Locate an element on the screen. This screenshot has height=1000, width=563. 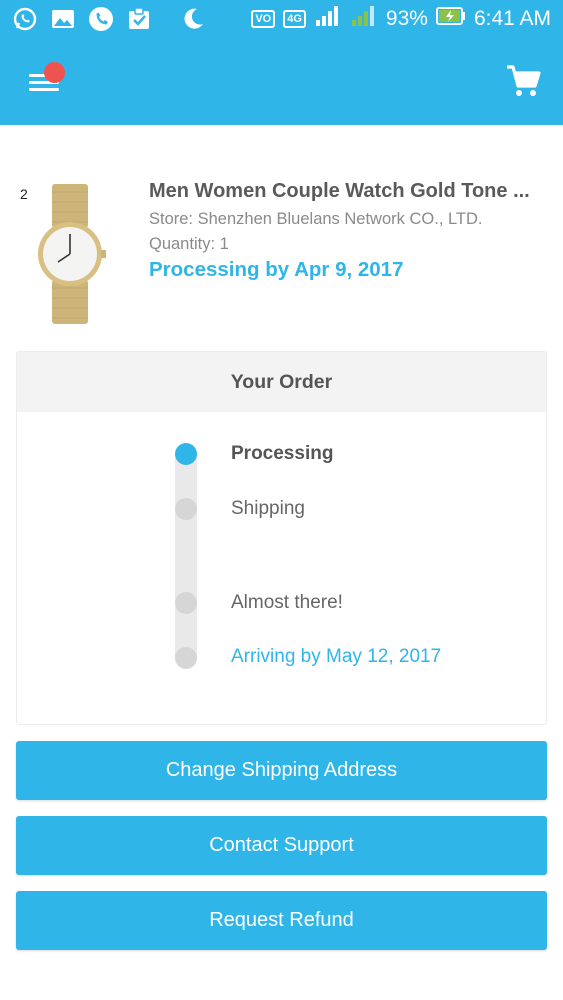
notification-icons is located at coordinates (109, 19).